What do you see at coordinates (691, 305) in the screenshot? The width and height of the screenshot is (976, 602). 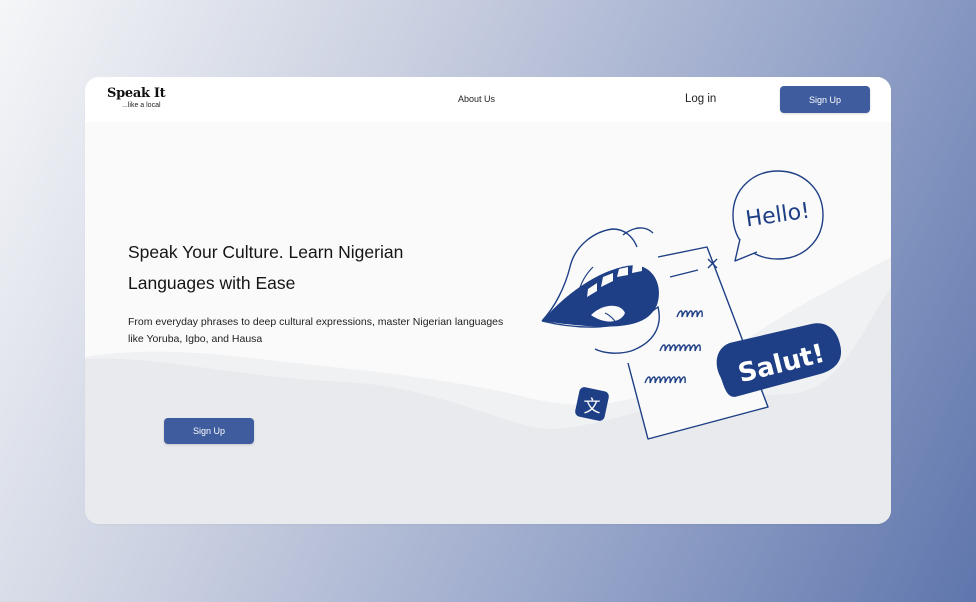 I see `language-illustration: Hello! Salut! 文` at bounding box center [691, 305].